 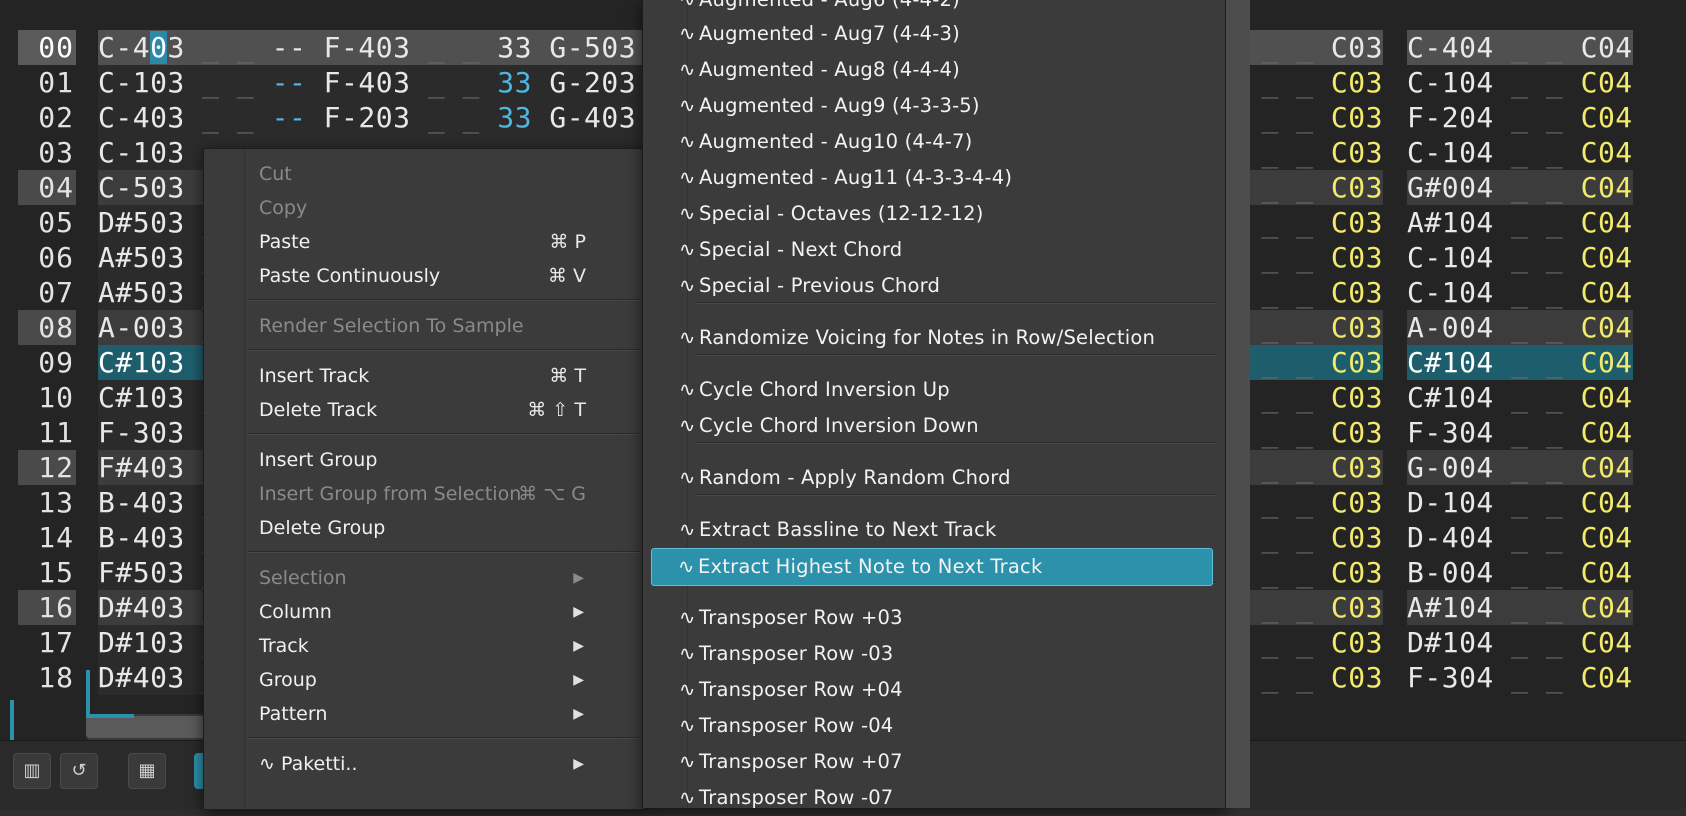 I want to click on menu-item-insert-group-from-selection: Insert Group from Selection ⌘ ⌥ G, so click(x=424, y=494).